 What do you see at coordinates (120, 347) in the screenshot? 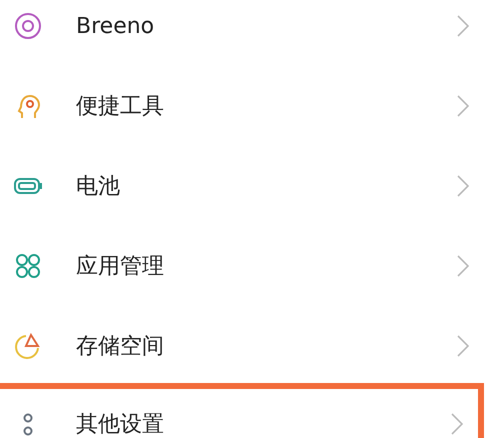
I see `item-label: 存储空间` at bounding box center [120, 347].